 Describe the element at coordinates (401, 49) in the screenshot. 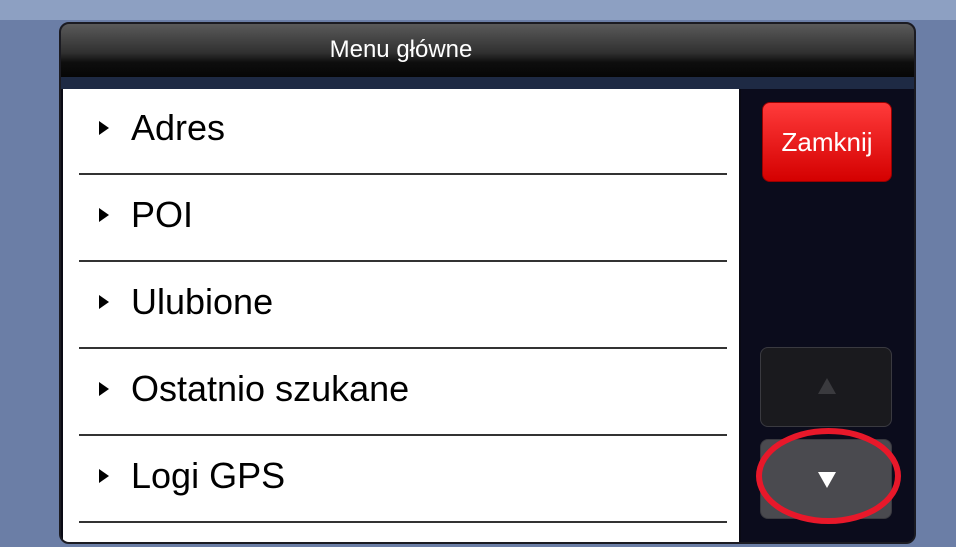

I see `page-title: Menu główne` at that location.